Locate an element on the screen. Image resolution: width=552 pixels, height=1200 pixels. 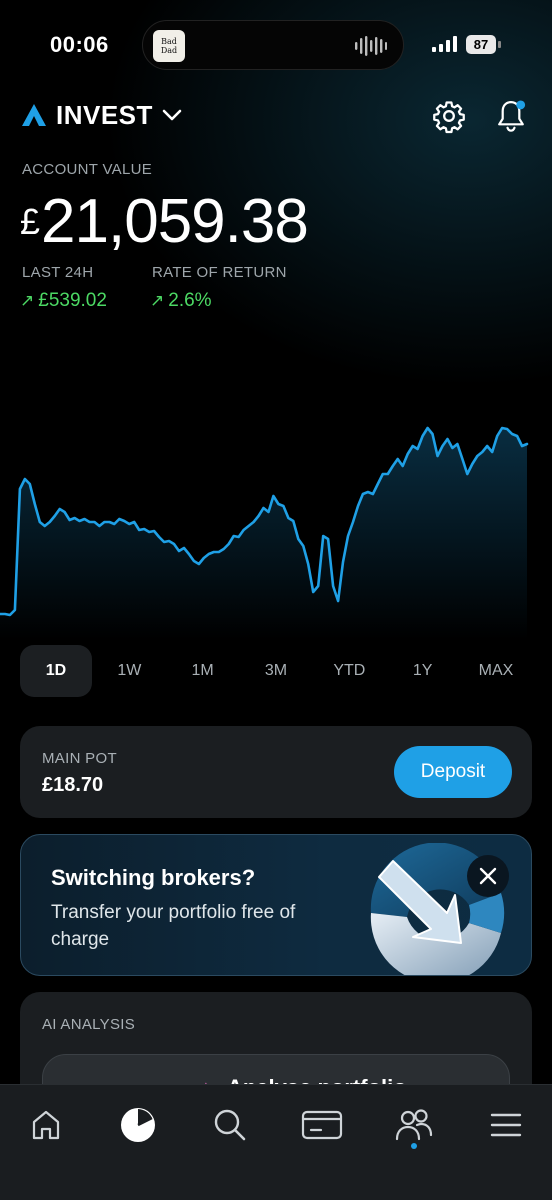
time-range-selector: 1D 1W 1M 3M YTD 1Y MAX is located at coordinates (276, 671).